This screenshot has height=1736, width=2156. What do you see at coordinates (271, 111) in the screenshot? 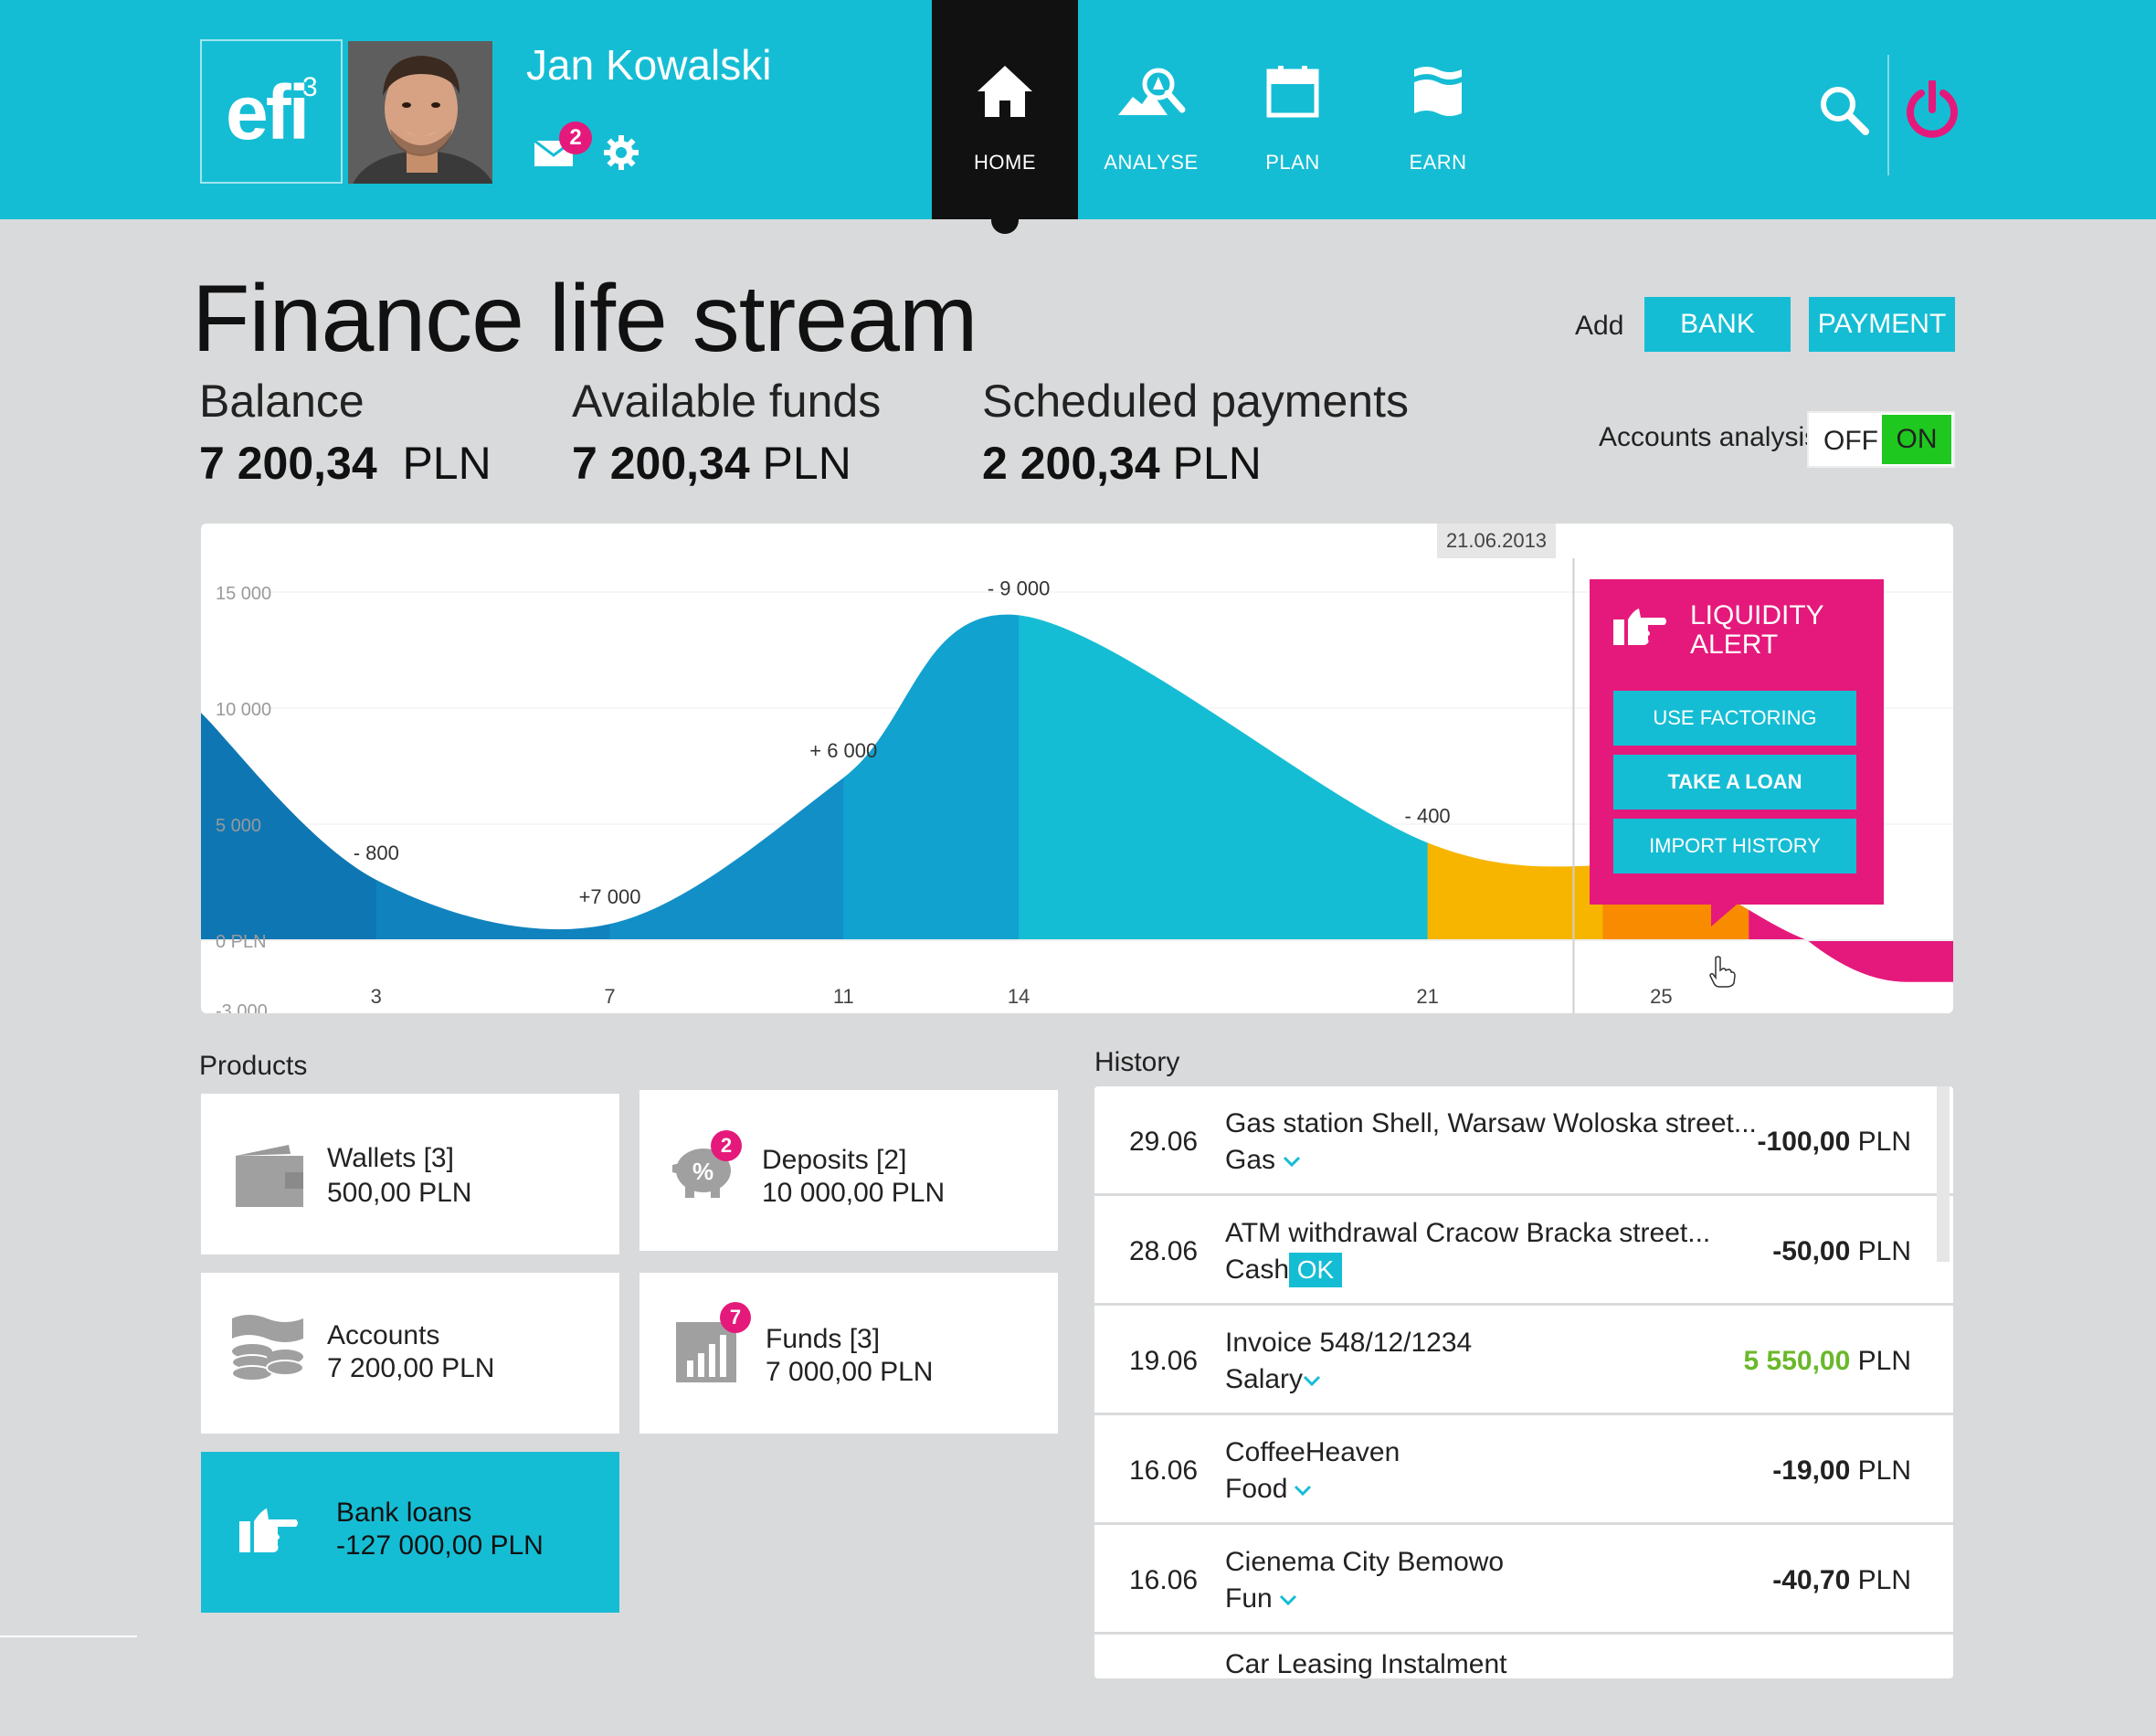
I see `app-logo: efi 3` at bounding box center [271, 111].